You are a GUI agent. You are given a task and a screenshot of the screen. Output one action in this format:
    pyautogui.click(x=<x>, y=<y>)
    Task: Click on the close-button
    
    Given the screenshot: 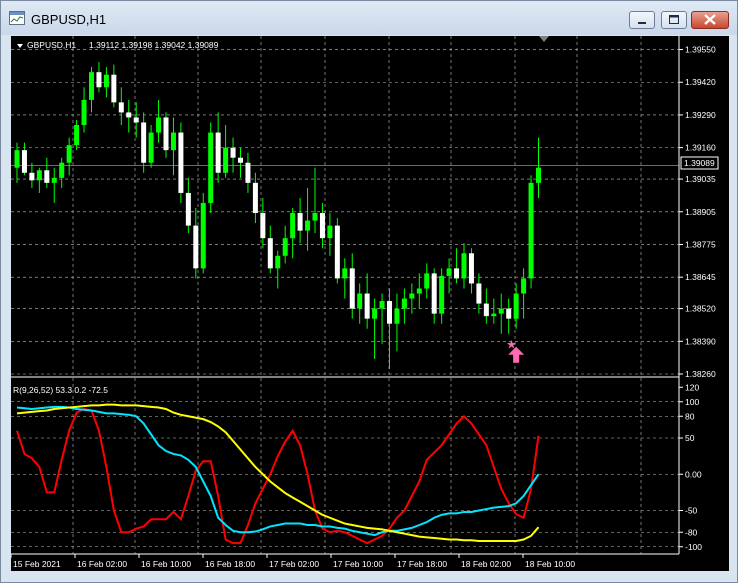 What is the action you would take?
    pyautogui.click(x=710, y=20)
    